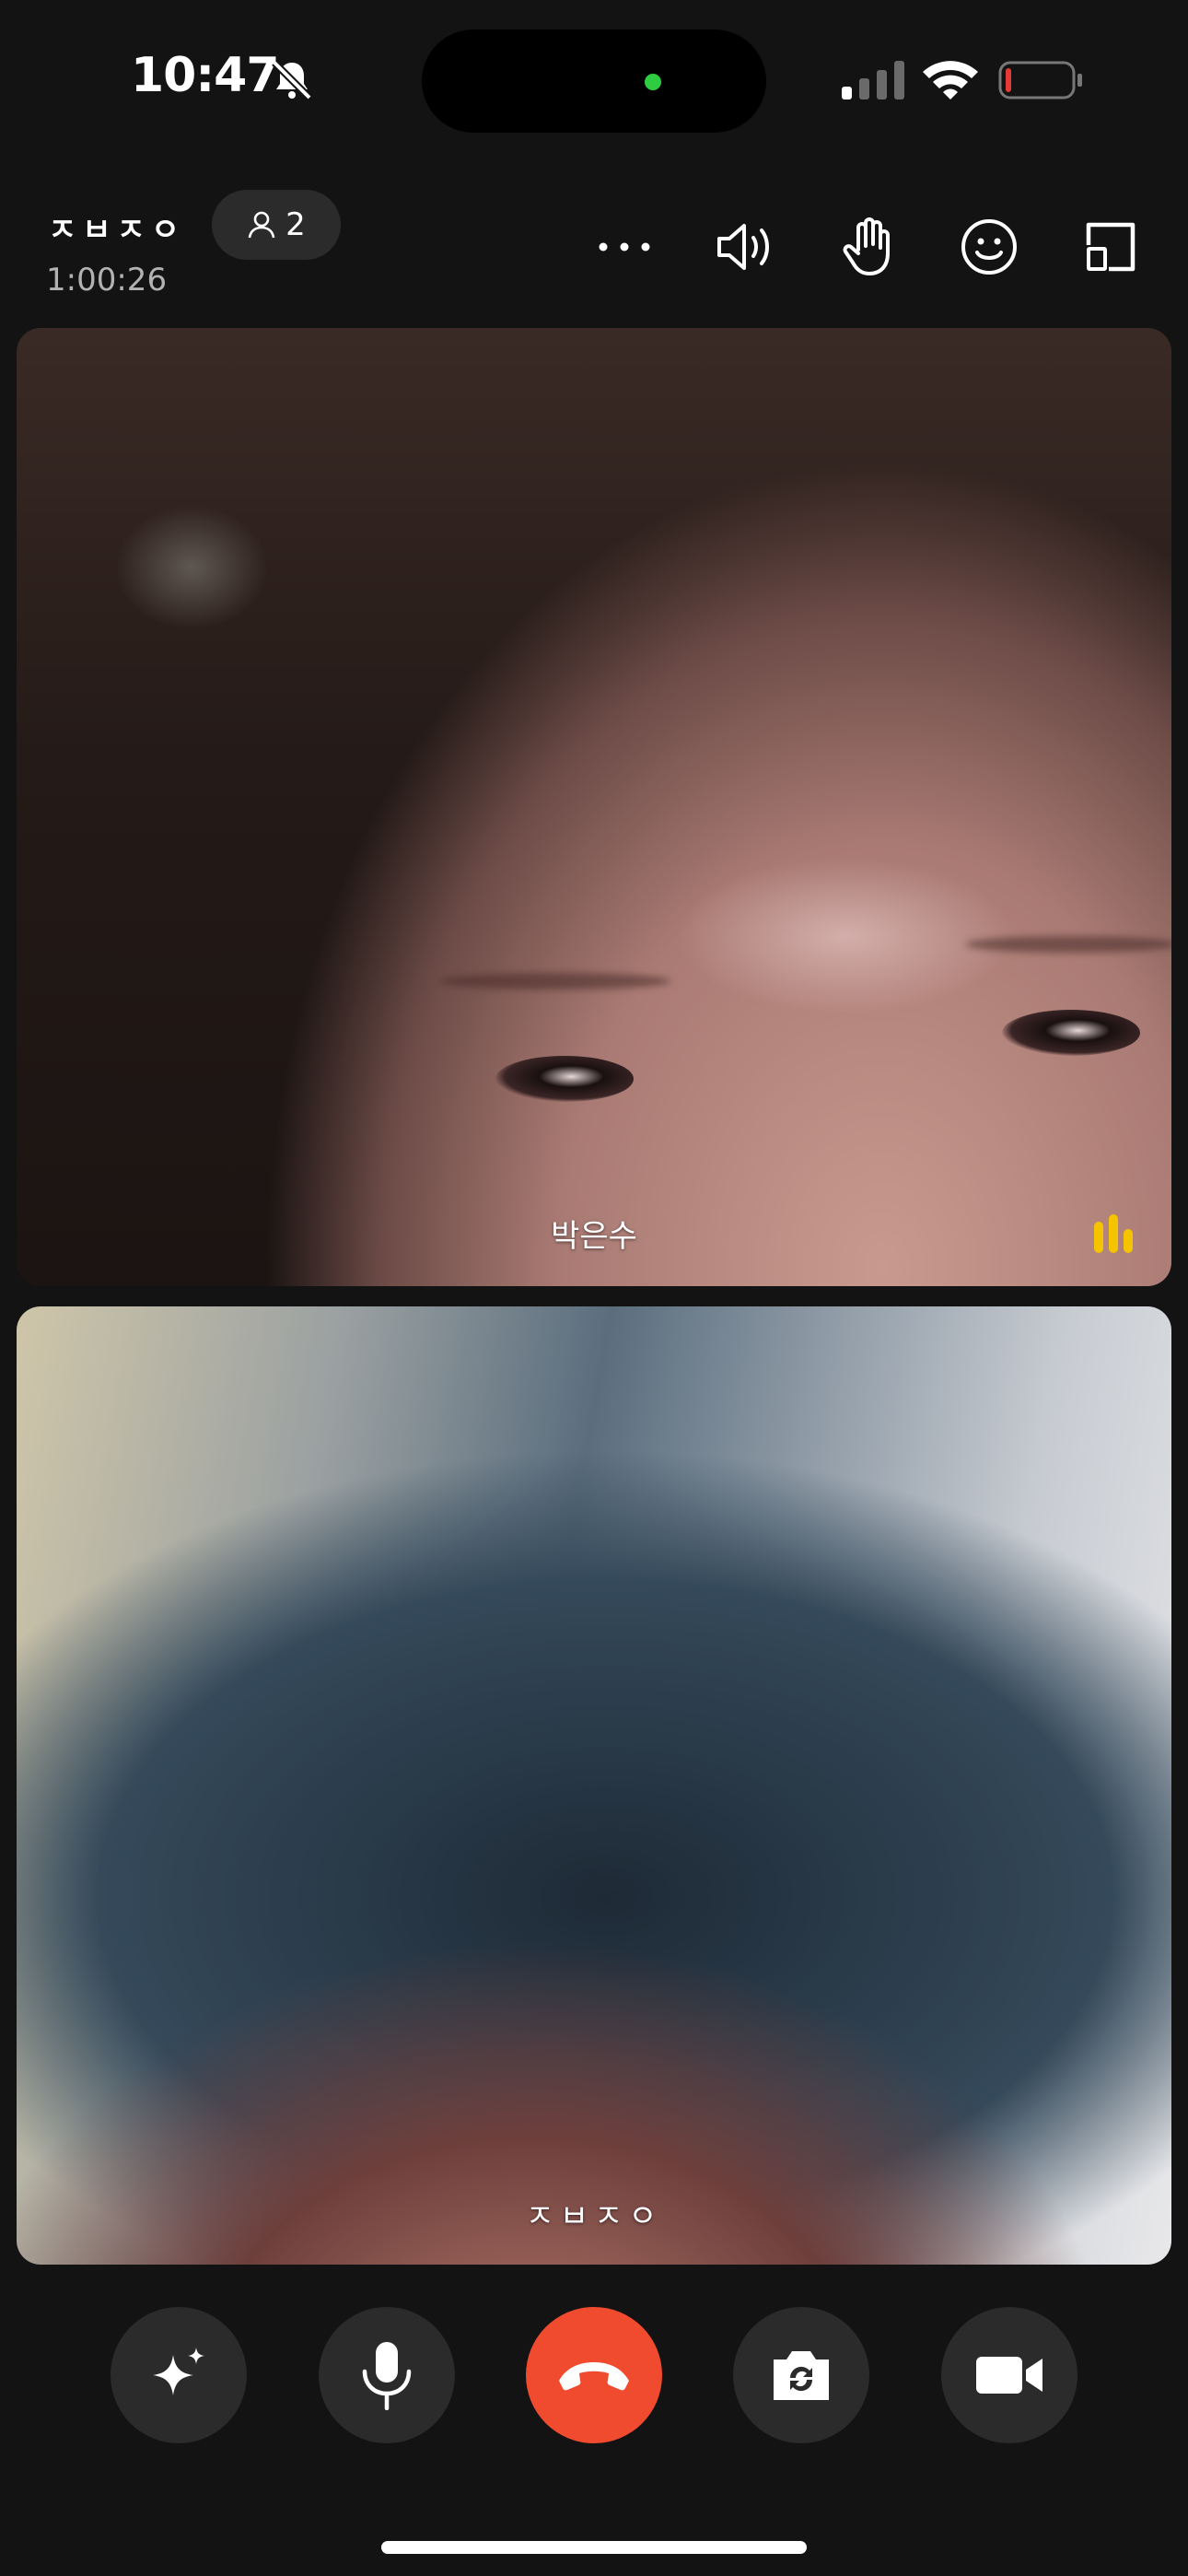 The width and height of the screenshot is (1188, 2576). I want to click on participant-count: 2, so click(295, 224).